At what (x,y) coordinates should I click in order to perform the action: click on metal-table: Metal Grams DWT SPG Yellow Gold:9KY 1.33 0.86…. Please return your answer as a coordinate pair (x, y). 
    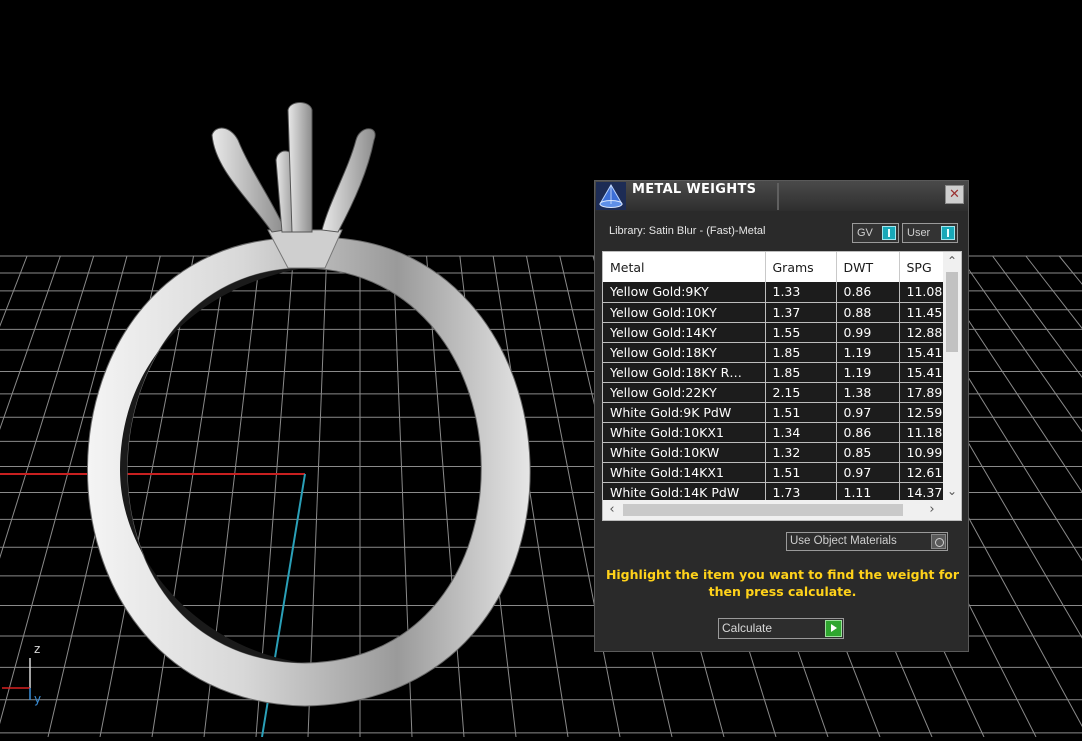
    Looking at the image, I should click on (782, 386).